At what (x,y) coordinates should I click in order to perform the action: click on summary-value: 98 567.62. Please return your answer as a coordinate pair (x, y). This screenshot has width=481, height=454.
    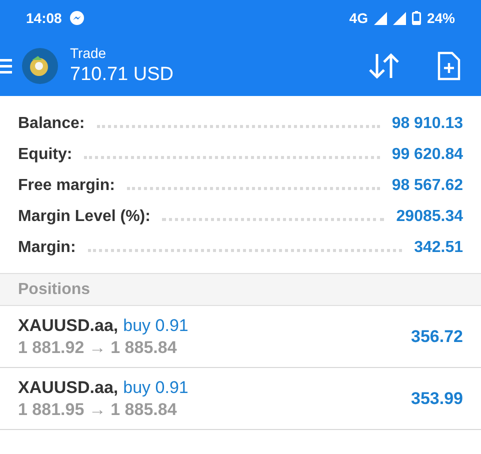
    Looking at the image, I should click on (427, 186).